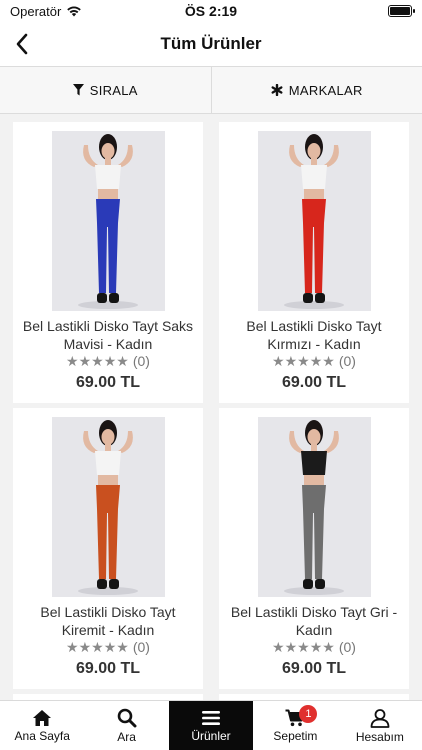 Image resolution: width=422 pixels, height=750 pixels. What do you see at coordinates (295, 735) in the screenshot?
I see `tab-label: Sepetim` at bounding box center [295, 735].